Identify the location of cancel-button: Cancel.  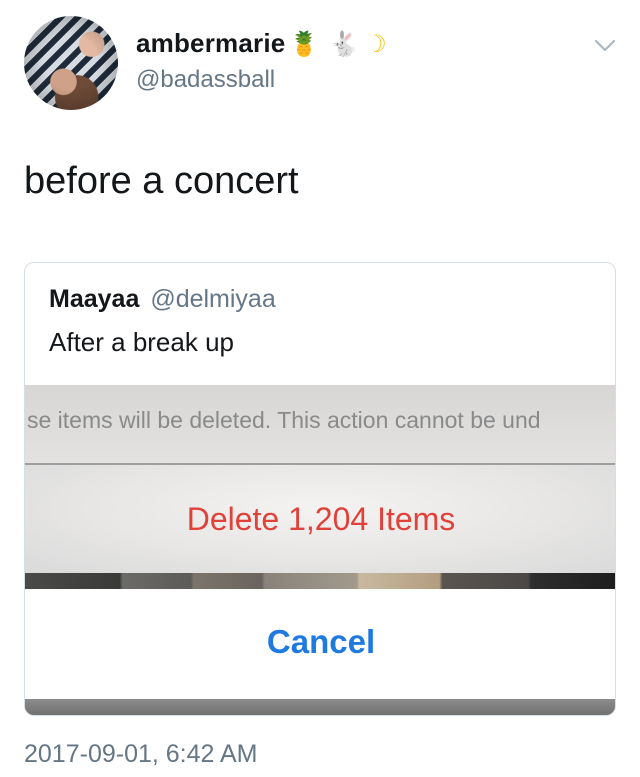
(320, 644).